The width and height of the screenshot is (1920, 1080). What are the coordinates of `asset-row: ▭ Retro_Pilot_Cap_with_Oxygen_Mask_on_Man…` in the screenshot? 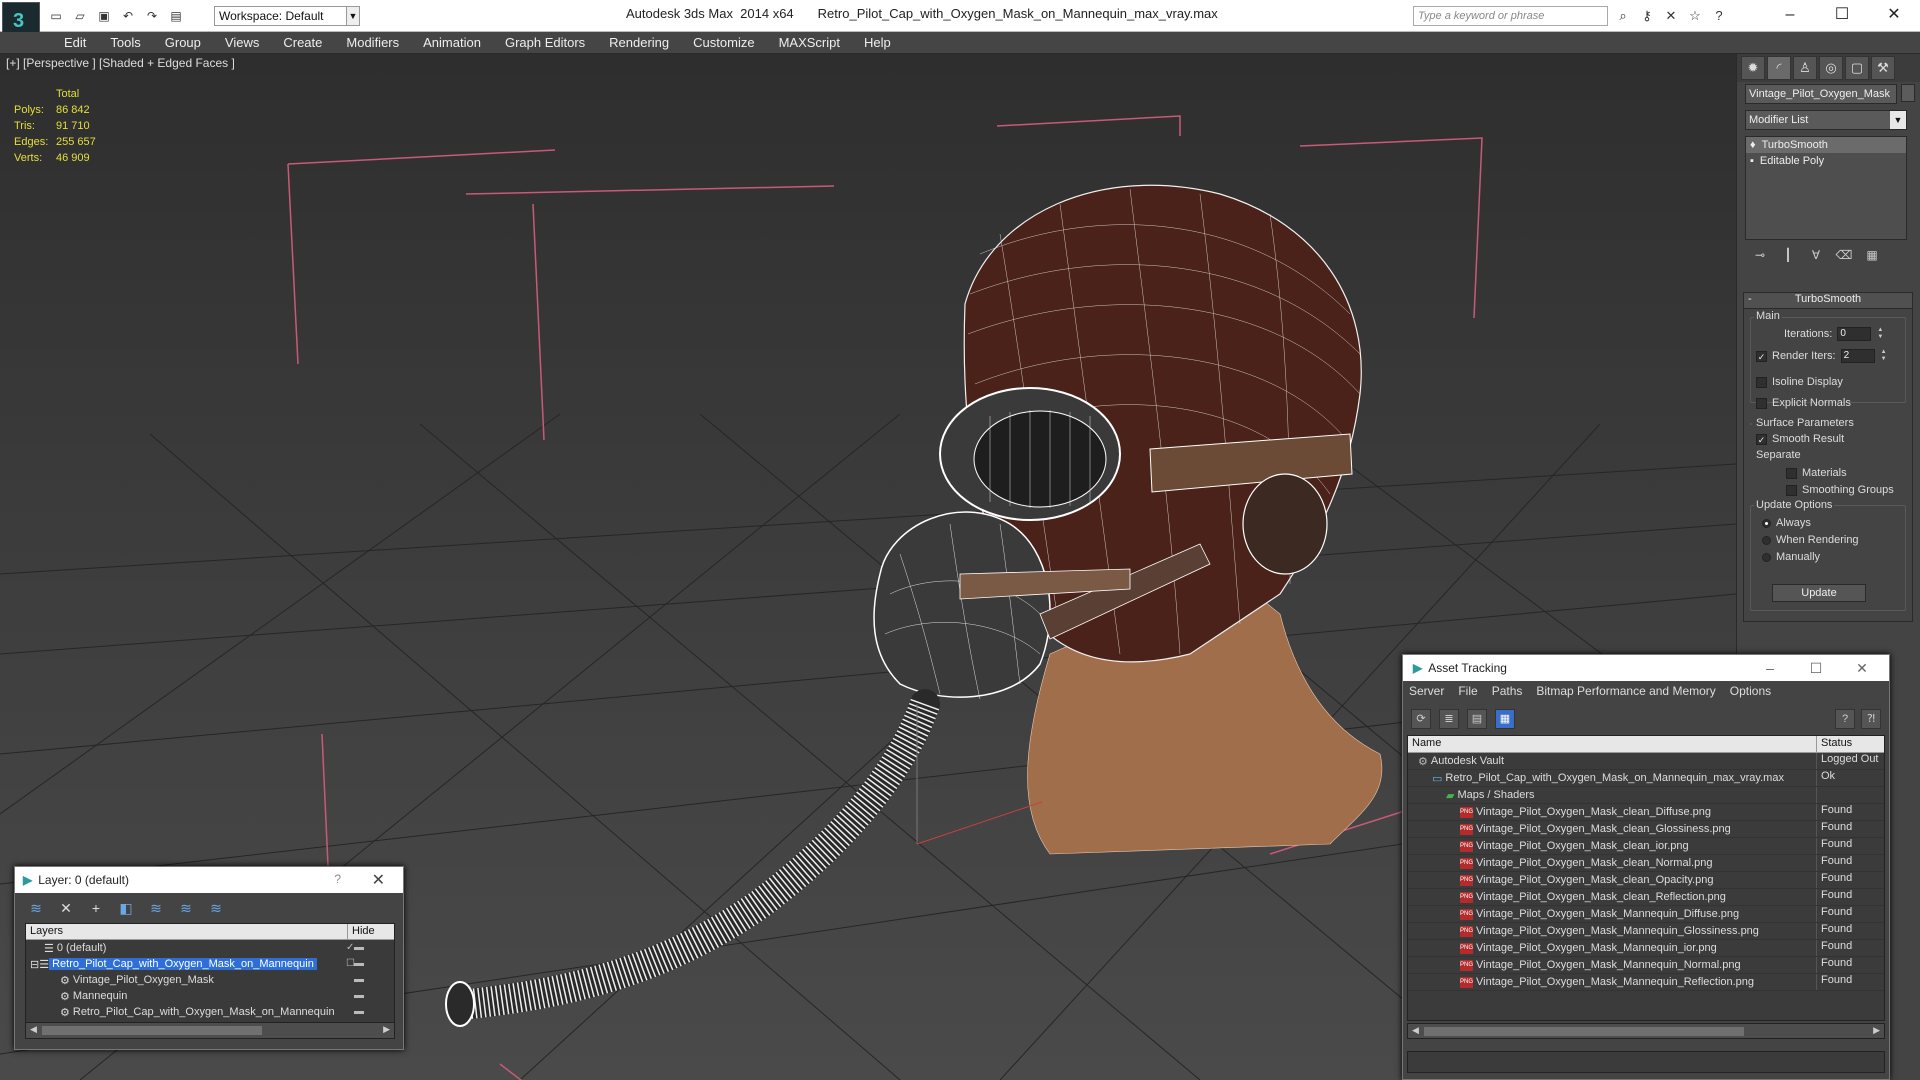 It's located at (1646, 778).